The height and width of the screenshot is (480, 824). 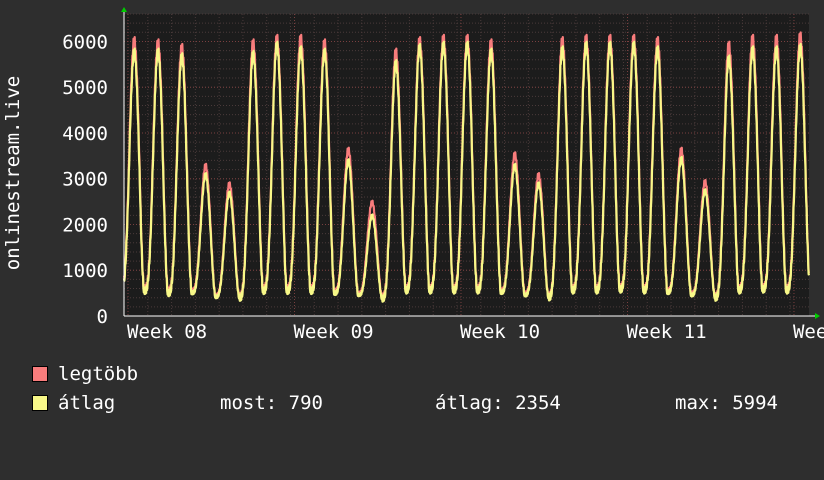 What do you see at coordinates (808, 332) in the screenshot?
I see `x-tick-label: Week 1` at bounding box center [808, 332].